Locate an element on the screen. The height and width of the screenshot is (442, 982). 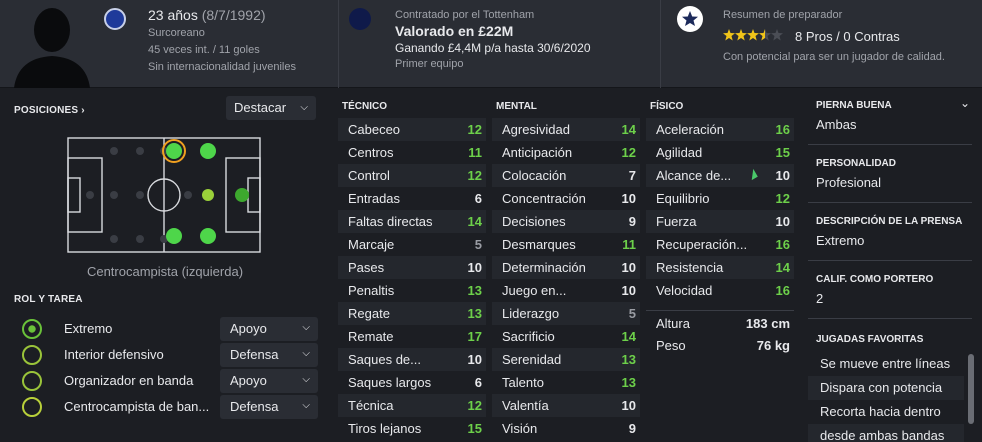
star-badge-icon is located at coordinates (690, 19).